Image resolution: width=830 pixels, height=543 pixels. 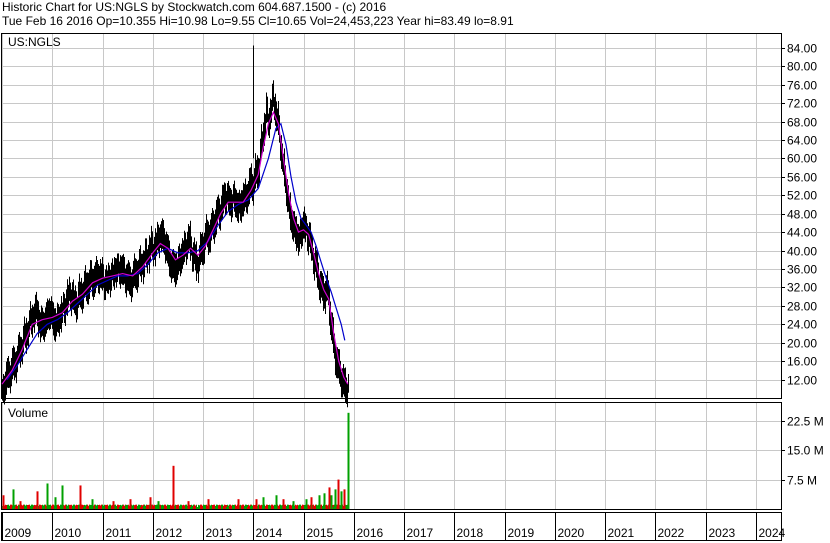 I want to click on x-tick-label: 2015, so click(x=320, y=533).